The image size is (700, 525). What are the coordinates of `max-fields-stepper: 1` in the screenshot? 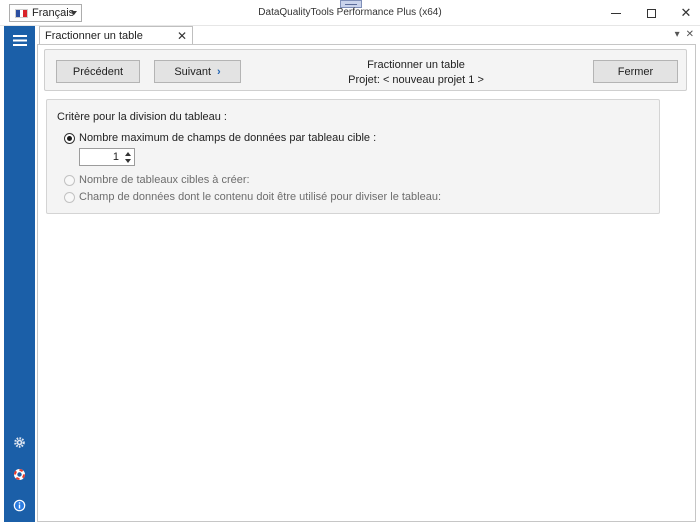 It's located at (107, 157).